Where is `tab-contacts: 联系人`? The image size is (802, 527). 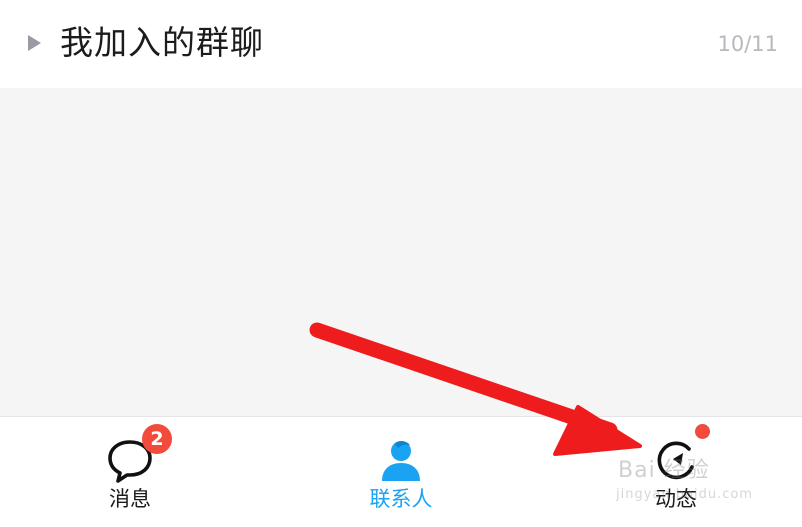
tab-contacts: 联系人 is located at coordinates (401, 472).